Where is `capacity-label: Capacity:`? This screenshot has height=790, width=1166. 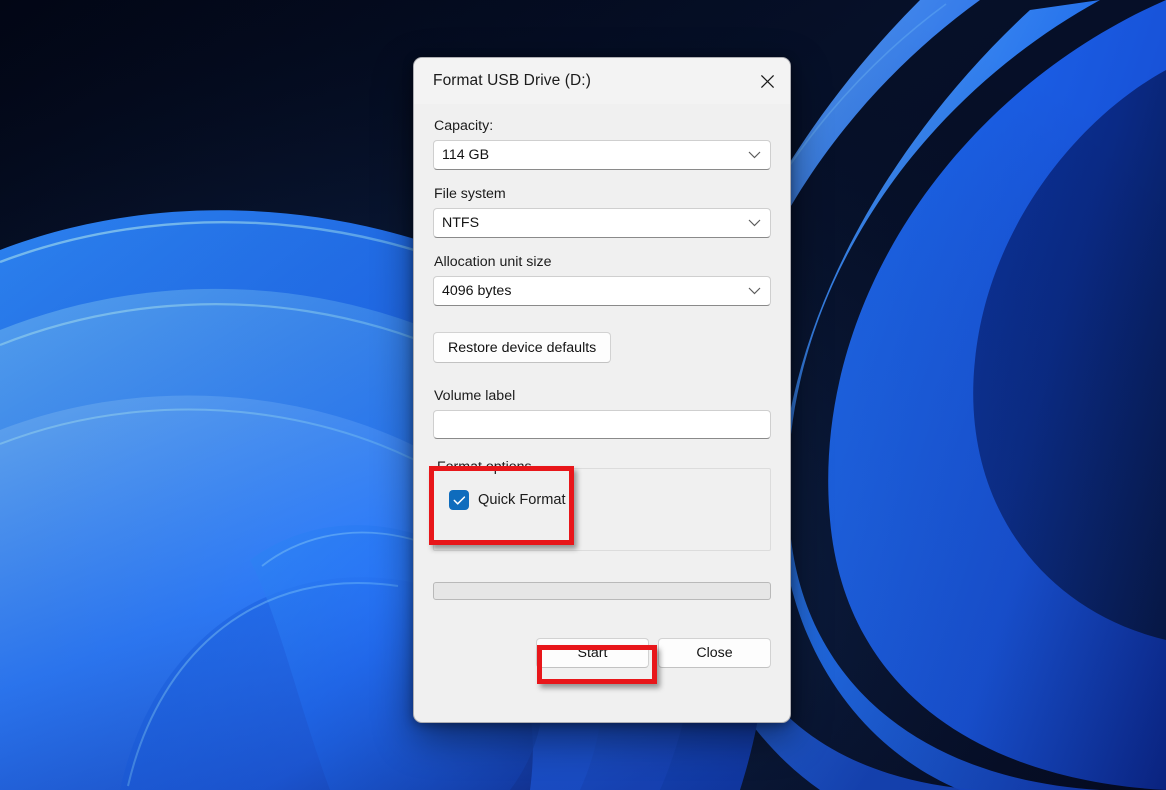
capacity-label: Capacity: is located at coordinates (464, 126).